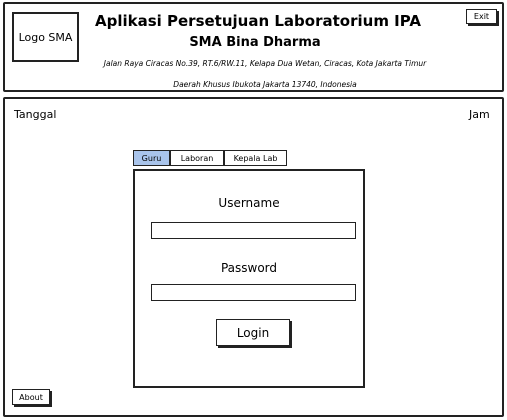  I want to click on date-label: Tanggal, so click(35, 114).